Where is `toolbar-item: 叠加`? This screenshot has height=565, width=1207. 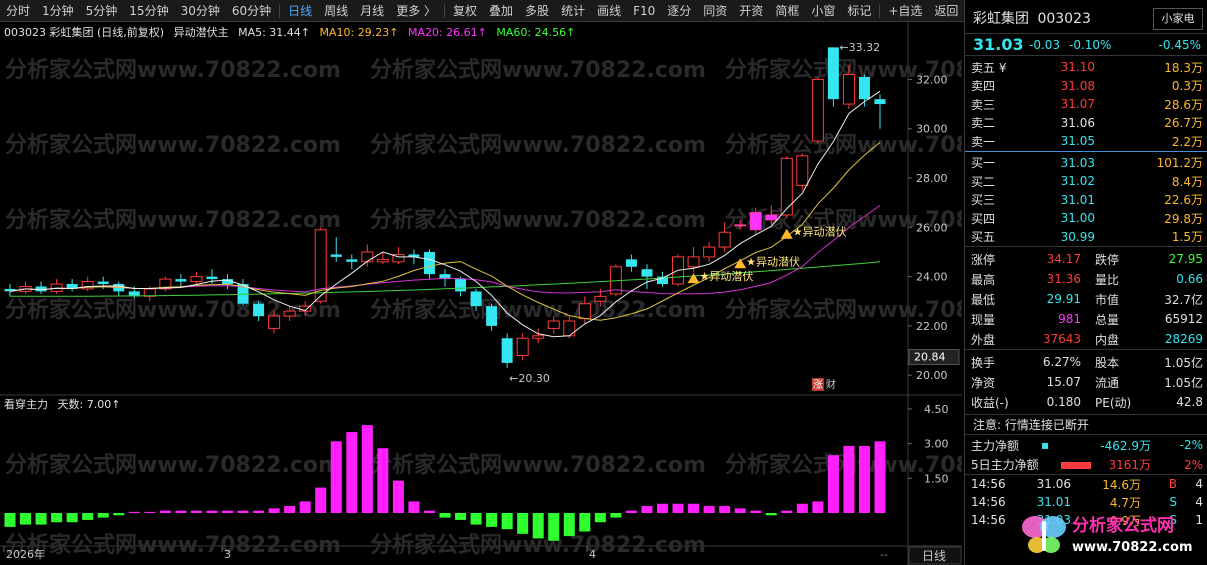
toolbar-item: 叠加 is located at coordinates (501, 11).